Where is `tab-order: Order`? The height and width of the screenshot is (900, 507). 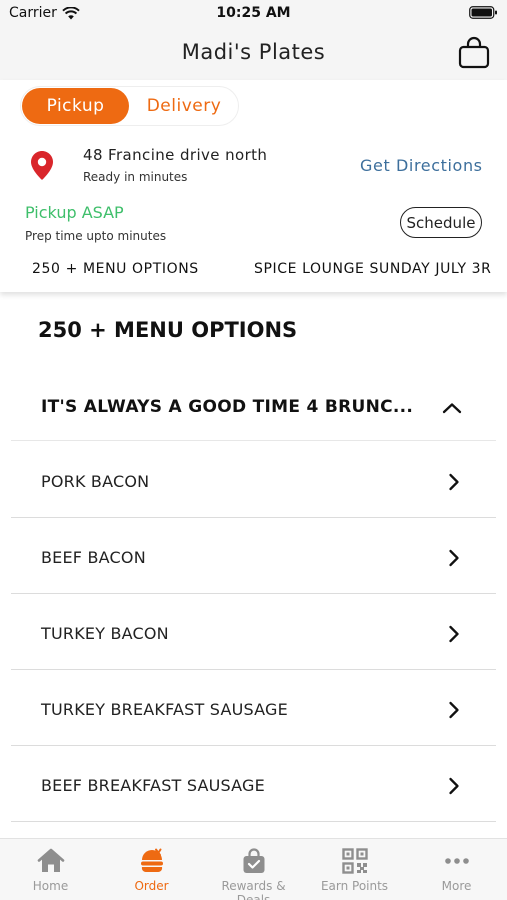 tab-order: Order is located at coordinates (151, 869).